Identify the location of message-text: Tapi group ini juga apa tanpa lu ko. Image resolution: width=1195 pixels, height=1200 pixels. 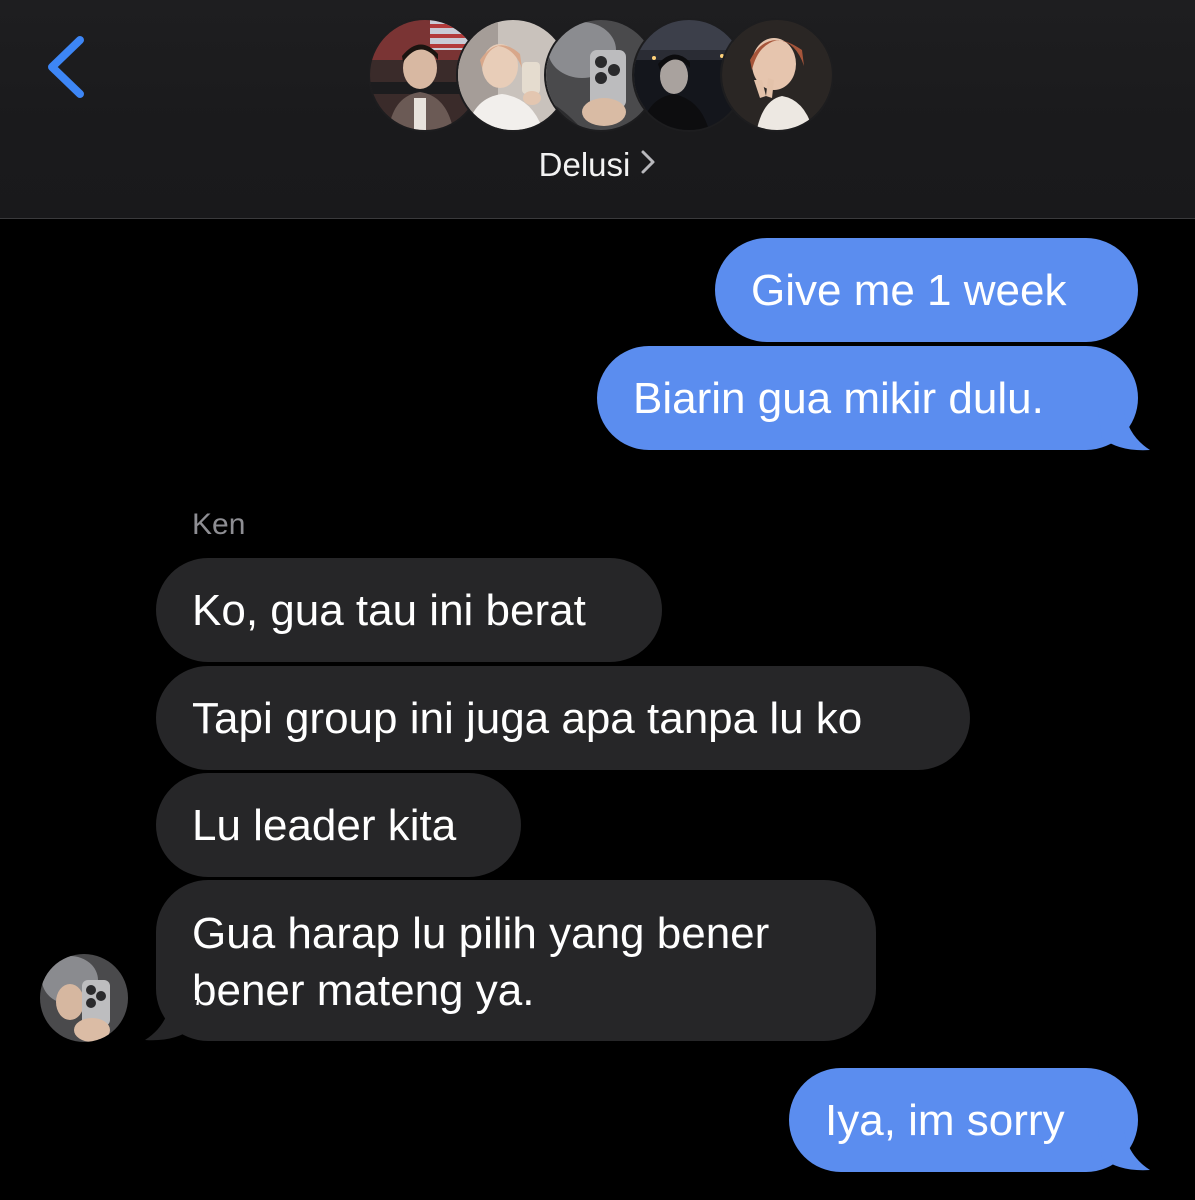
(527, 718).